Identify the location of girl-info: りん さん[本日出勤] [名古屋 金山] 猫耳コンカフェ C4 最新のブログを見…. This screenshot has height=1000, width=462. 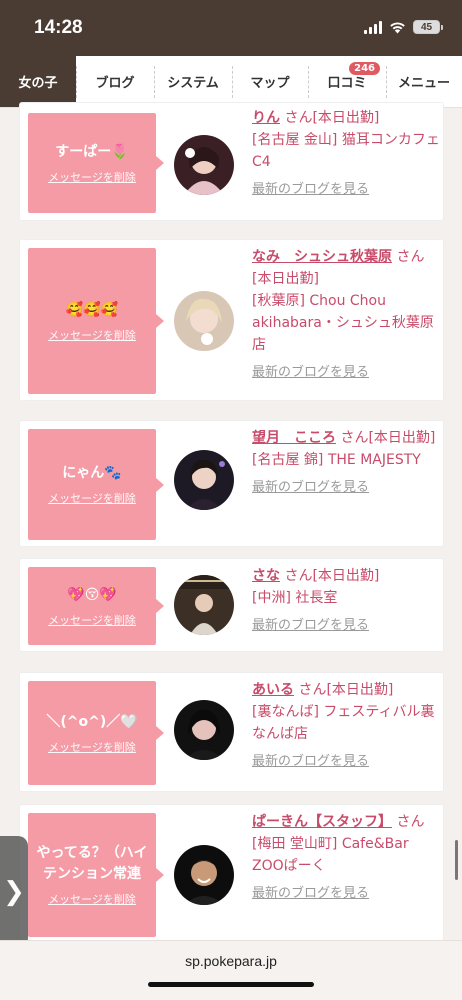
(346, 154).